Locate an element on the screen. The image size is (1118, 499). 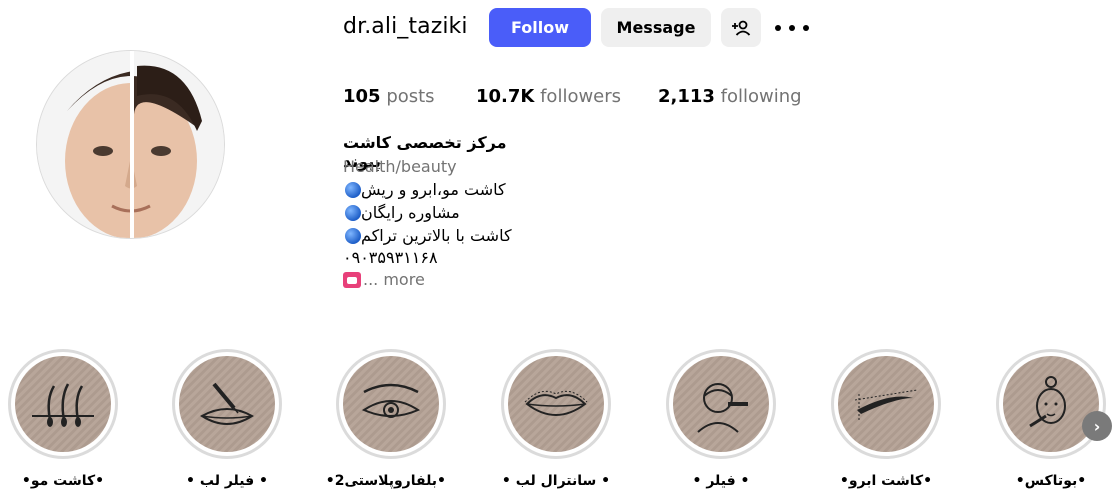
face-injection-icon is located at coordinates (722, 408).